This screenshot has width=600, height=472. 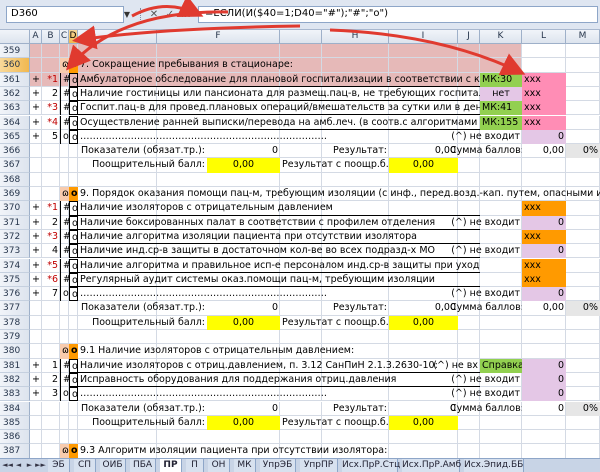 What do you see at coordinates (51, 37) in the screenshot?
I see `column-header-b: B` at bounding box center [51, 37].